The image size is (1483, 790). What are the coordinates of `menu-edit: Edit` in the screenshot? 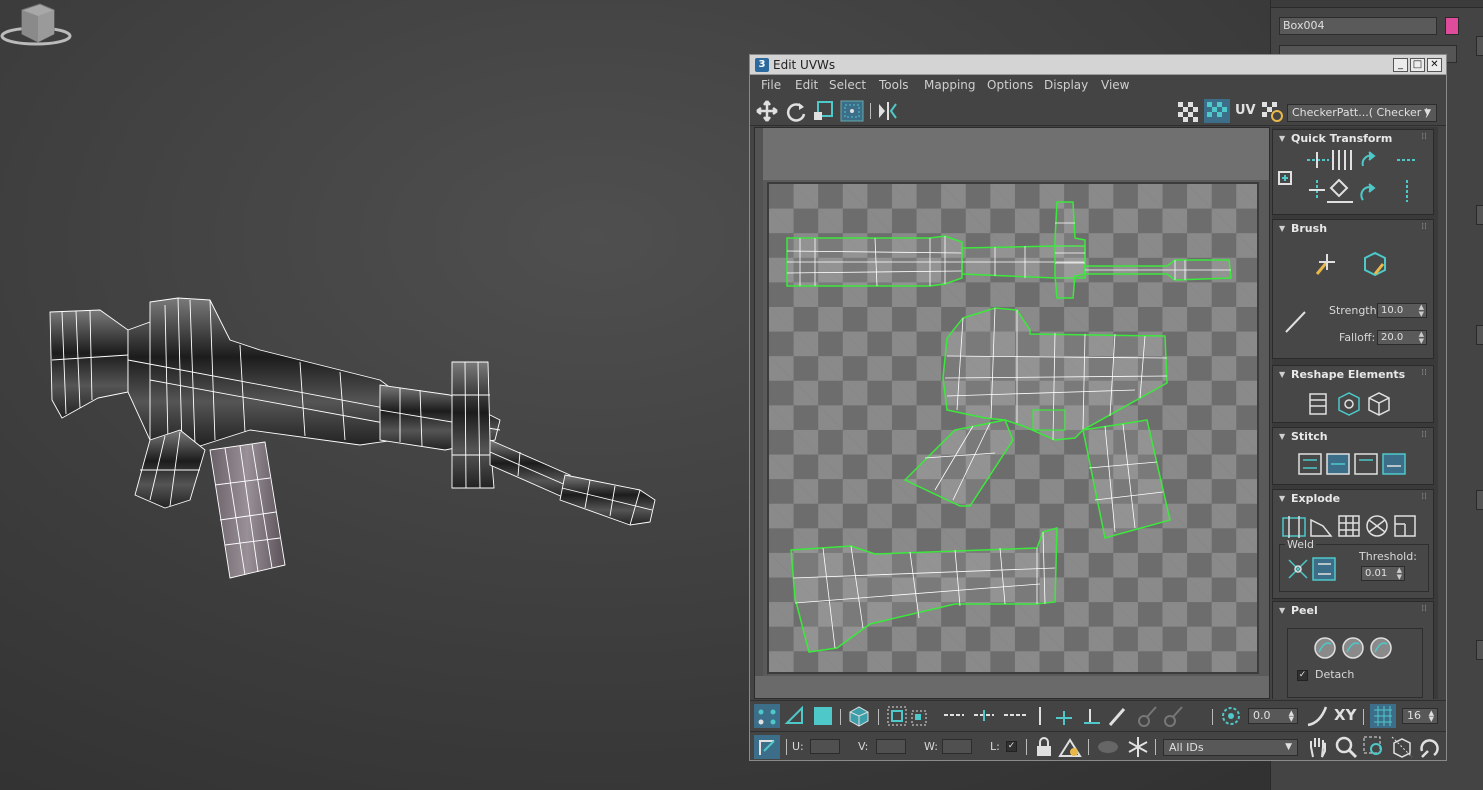 It's located at (806, 85).